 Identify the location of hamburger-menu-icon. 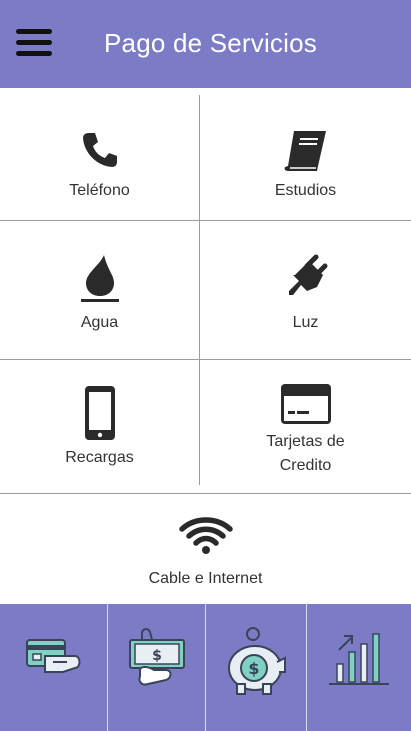
(34, 44).